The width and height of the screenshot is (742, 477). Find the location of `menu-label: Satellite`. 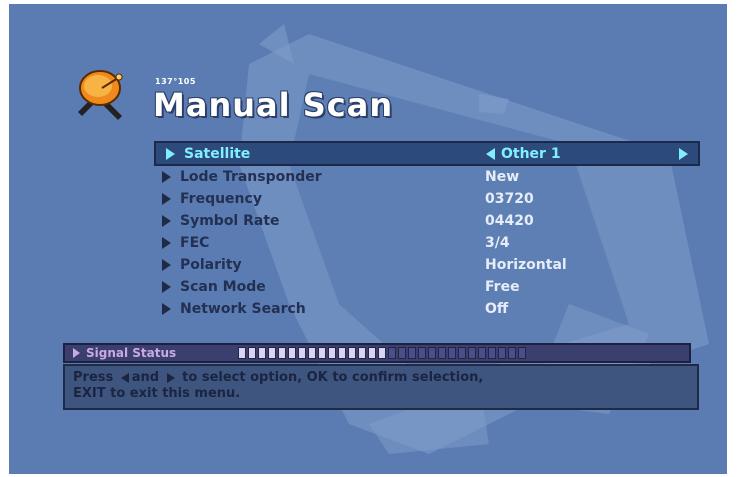

menu-label: Satellite is located at coordinates (217, 153).